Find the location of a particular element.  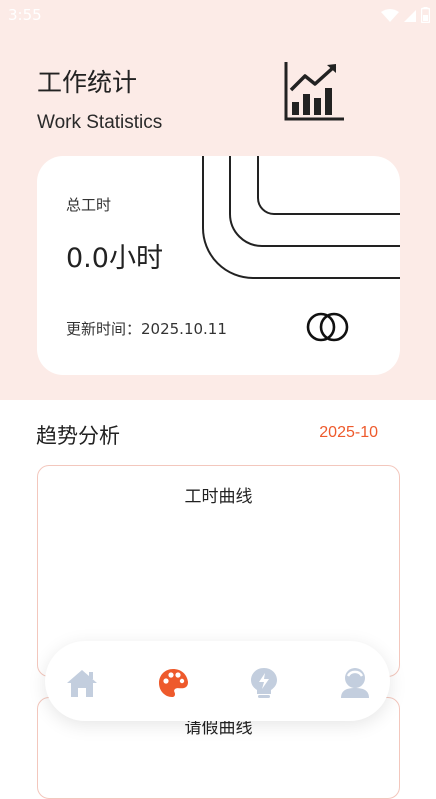

home-icon is located at coordinates (82, 683).